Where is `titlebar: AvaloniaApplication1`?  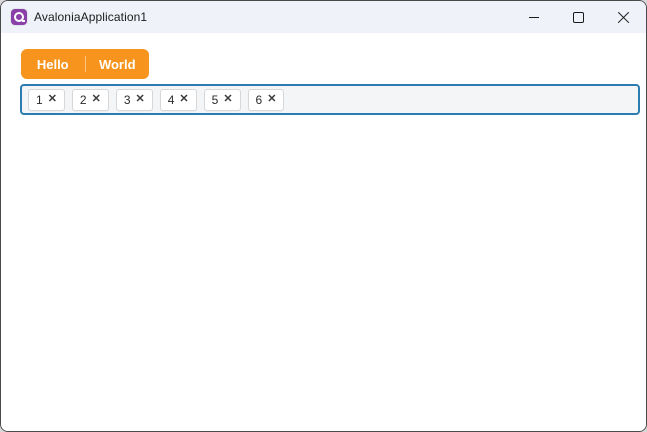
titlebar: AvaloniaApplication1 is located at coordinates (323, 17).